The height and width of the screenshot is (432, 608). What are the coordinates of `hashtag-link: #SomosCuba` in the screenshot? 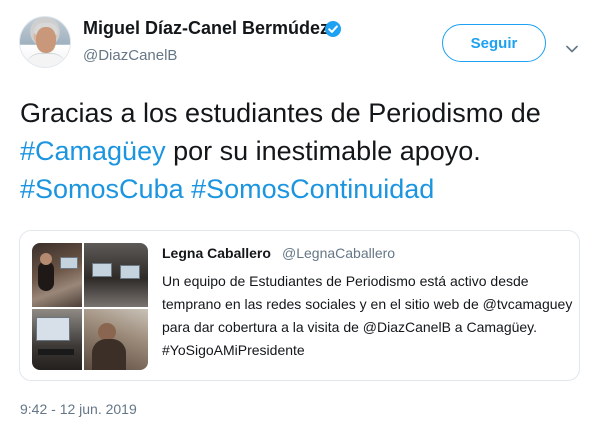 It's located at (102, 189).